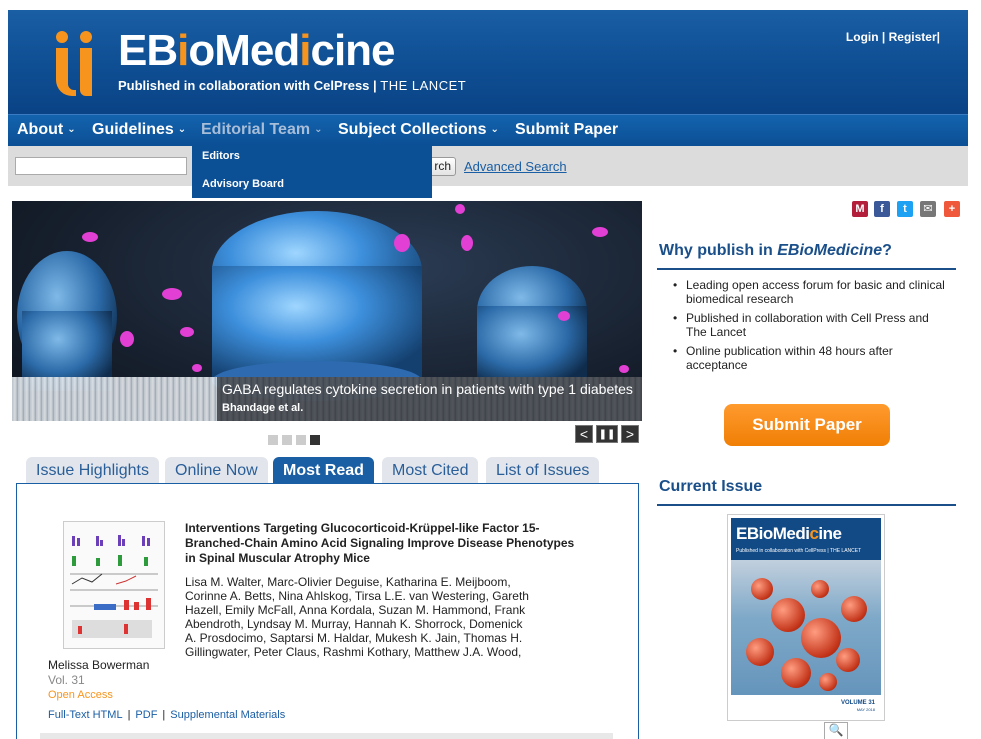  Describe the element at coordinates (139, 130) in the screenshot. I see `nav-guidelines: Guidelines ⌄` at that location.